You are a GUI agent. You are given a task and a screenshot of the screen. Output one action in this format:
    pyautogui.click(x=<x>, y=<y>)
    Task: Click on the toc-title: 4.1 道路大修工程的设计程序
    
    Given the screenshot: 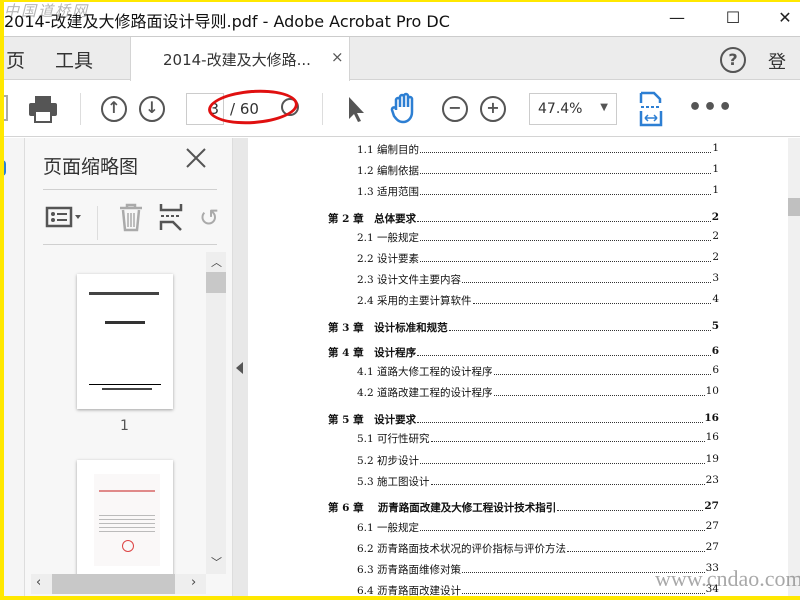 What is the action you would take?
    pyautogui.click(x=425, y=372)
    